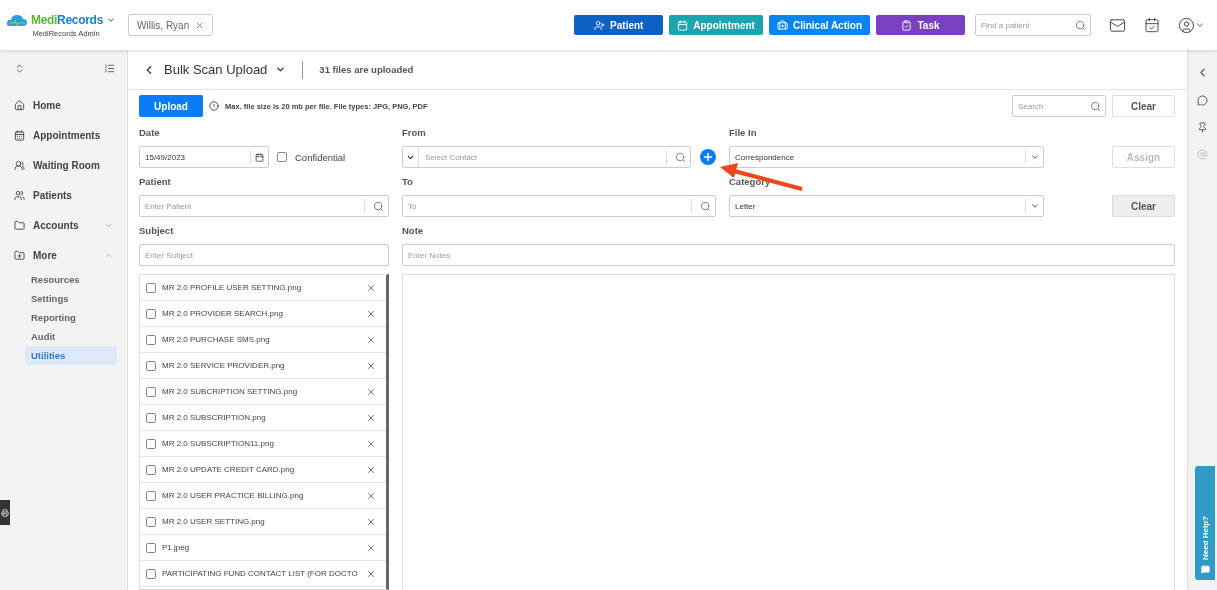  Describe the element at coordinates (71, 279) in the screenshot. I see `sidebar-subitem: Resources` at that location.